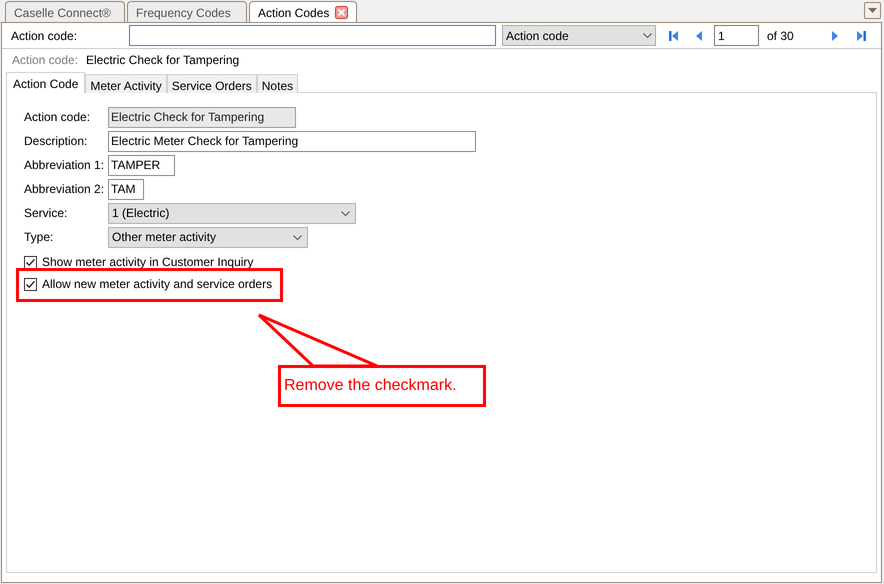  What do you see at coordinates (126, 83) in the screenshot?
I see `tab: Meter Activity` at bounding box center [126, 83].